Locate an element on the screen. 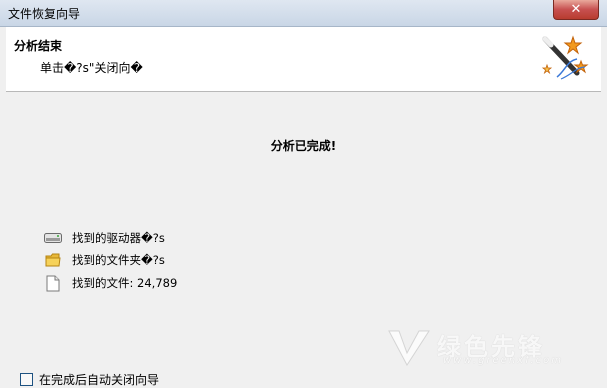 The height and width of the screenshot is (388, 607). watermark-logo: 绿色先锋 www.greenxf.com is located at coordinates (488, 348).